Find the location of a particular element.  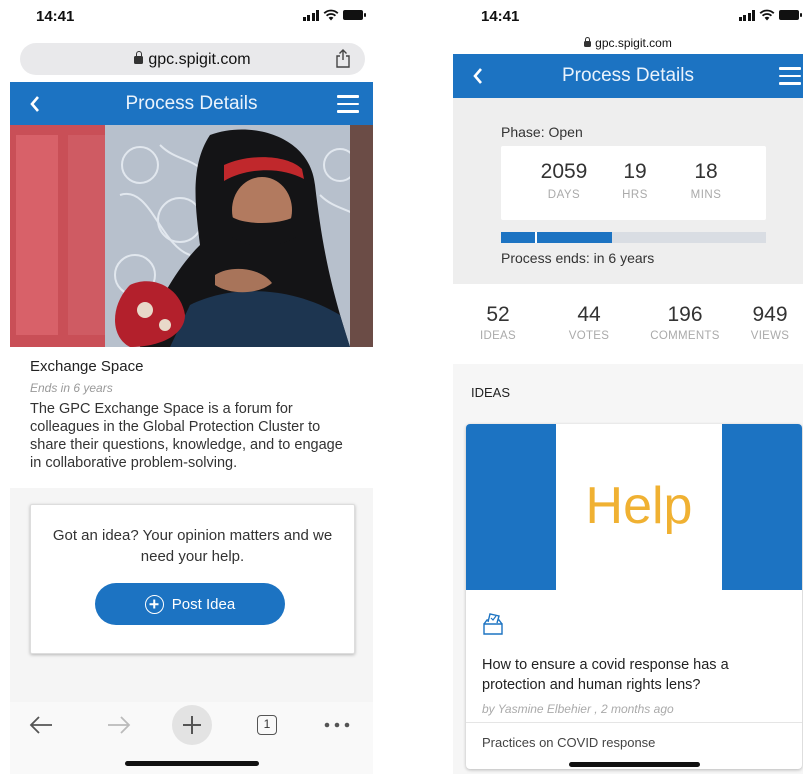

stat-votes: 44 VOTES is located at coordinates (589, 322).